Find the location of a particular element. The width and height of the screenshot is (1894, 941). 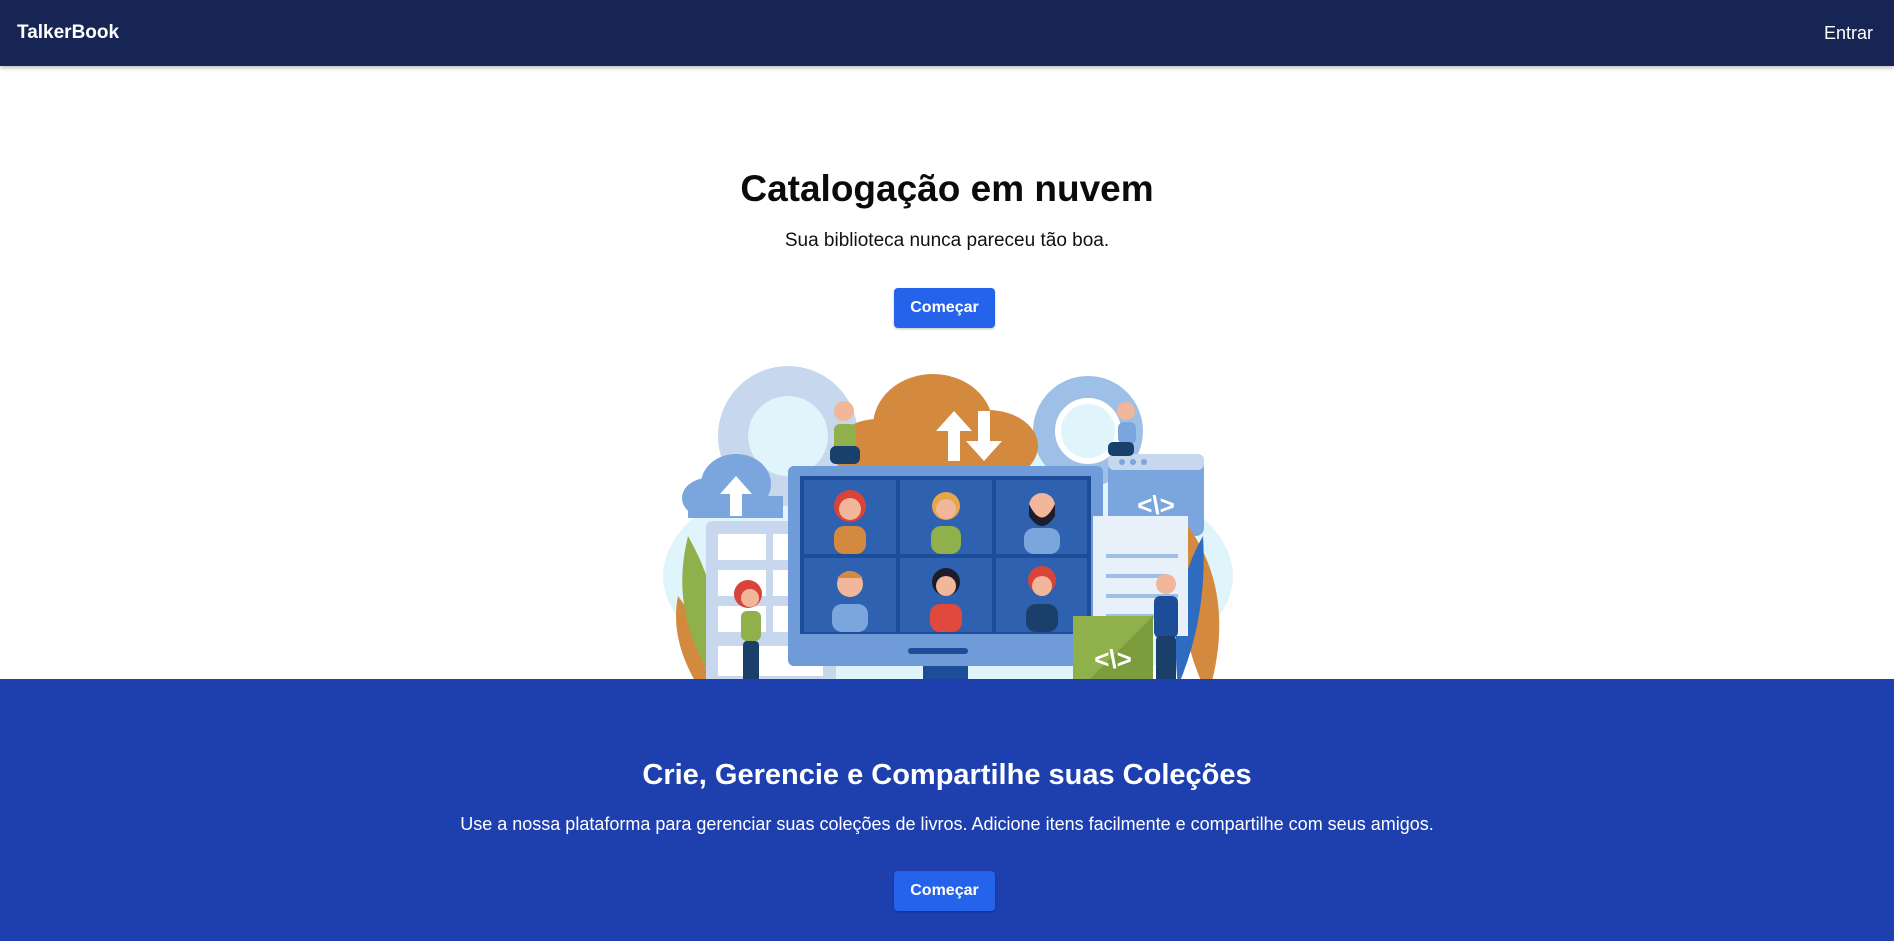

code-icon: <\> is located at coordinates (1156, 505).